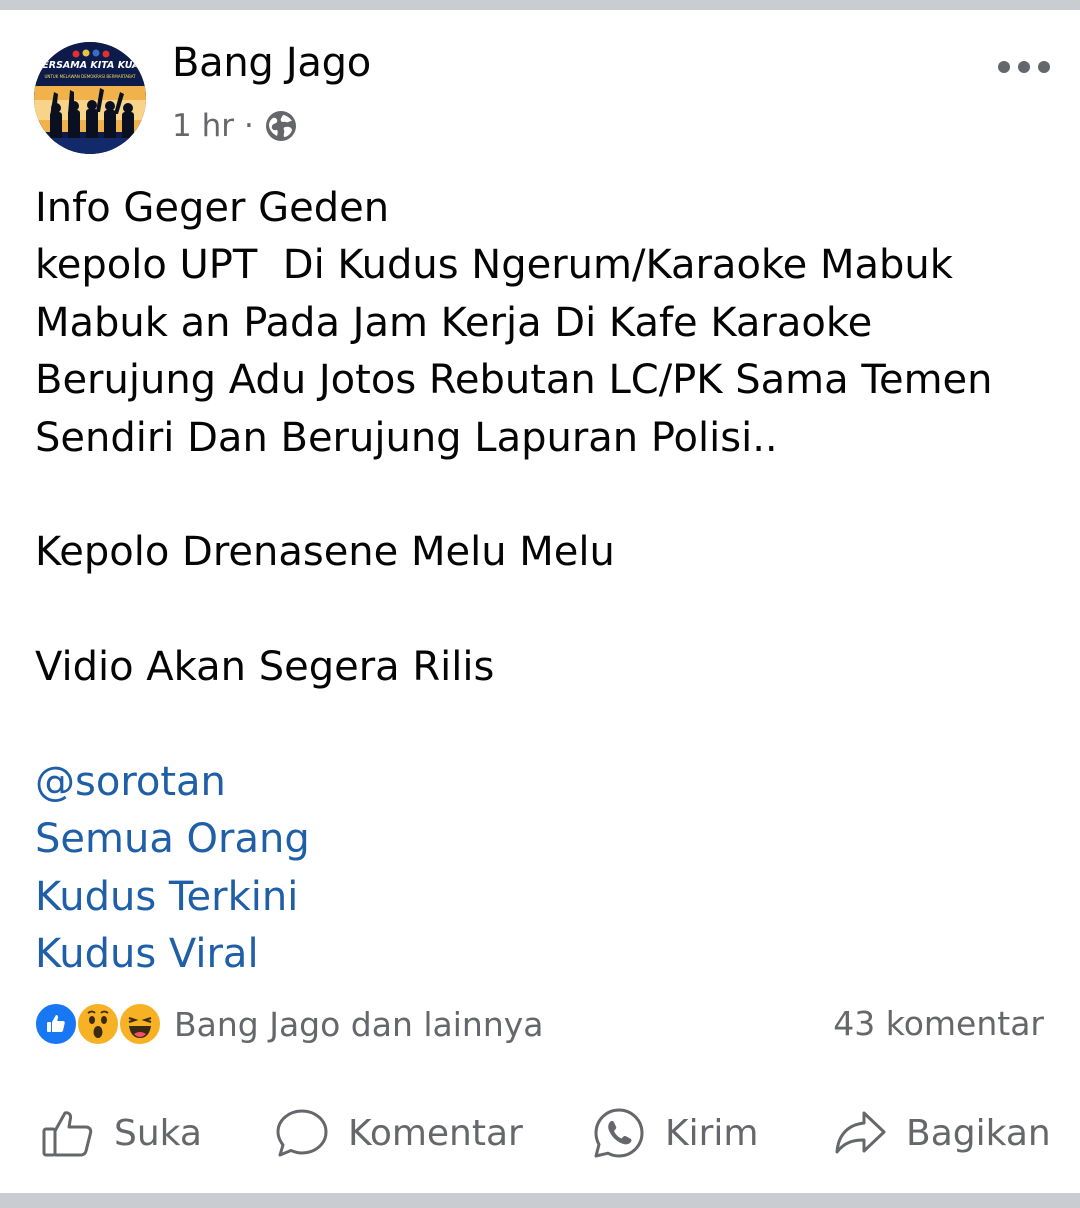 This screenshot has height=1208, width=1080. Describe the element at coordinates (271, 63) in the screenshot. I see `author-name: Bang Jago` at that location.